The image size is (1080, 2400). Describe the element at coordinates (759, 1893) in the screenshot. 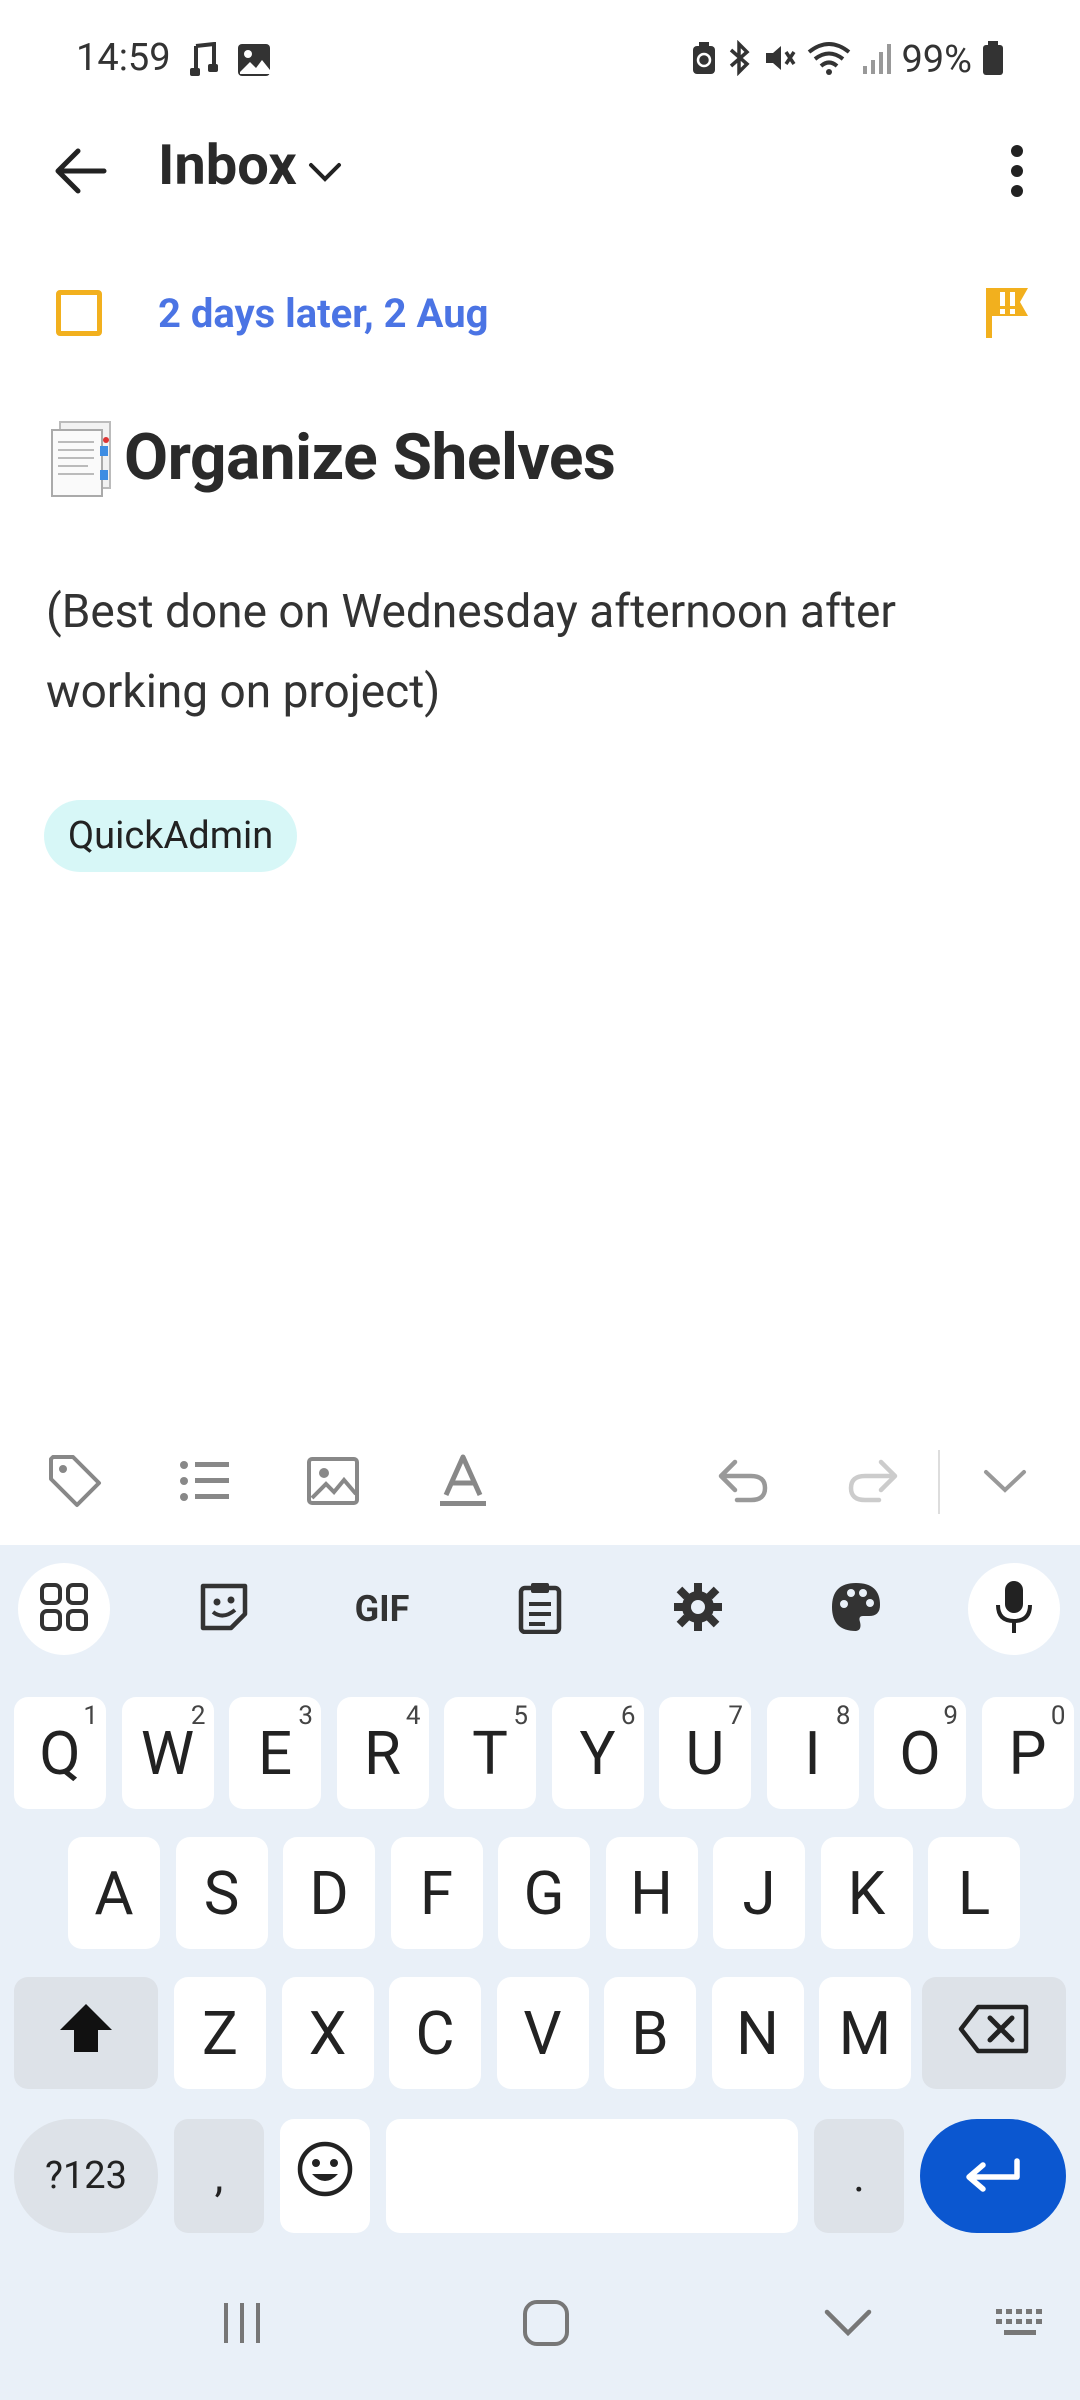

I see `key-j: J` at that location.